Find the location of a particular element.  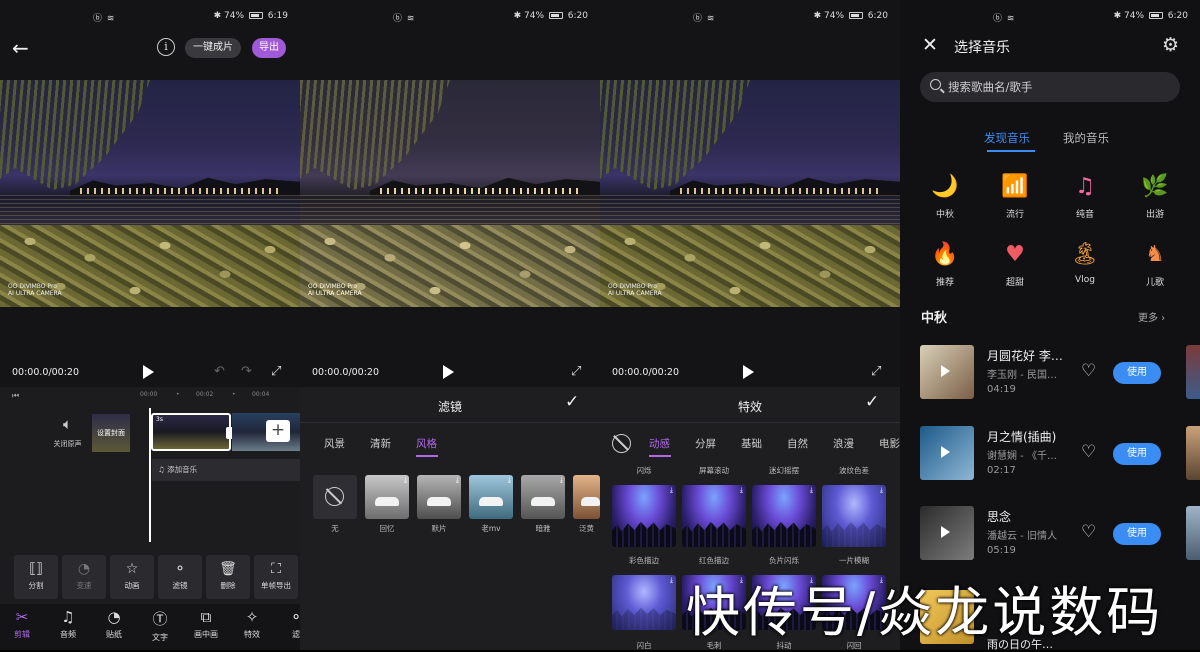

filter-old-mv: ⤓ is located at coordinates (491, 497).